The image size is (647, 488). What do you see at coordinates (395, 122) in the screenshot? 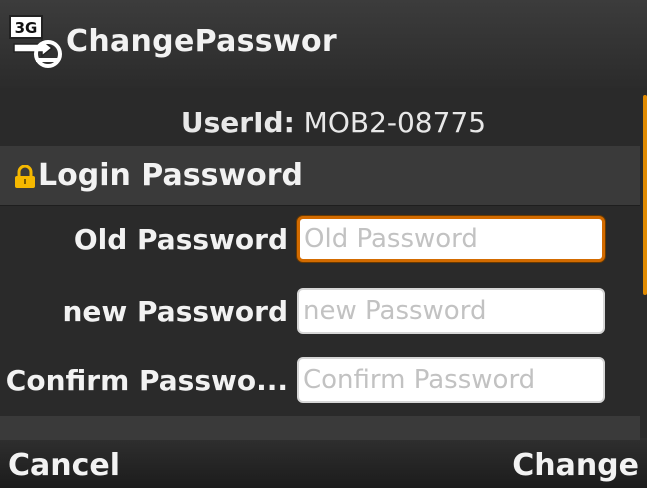
I see `userid-value: MOB2-08775` at bounding box center [395, 122].